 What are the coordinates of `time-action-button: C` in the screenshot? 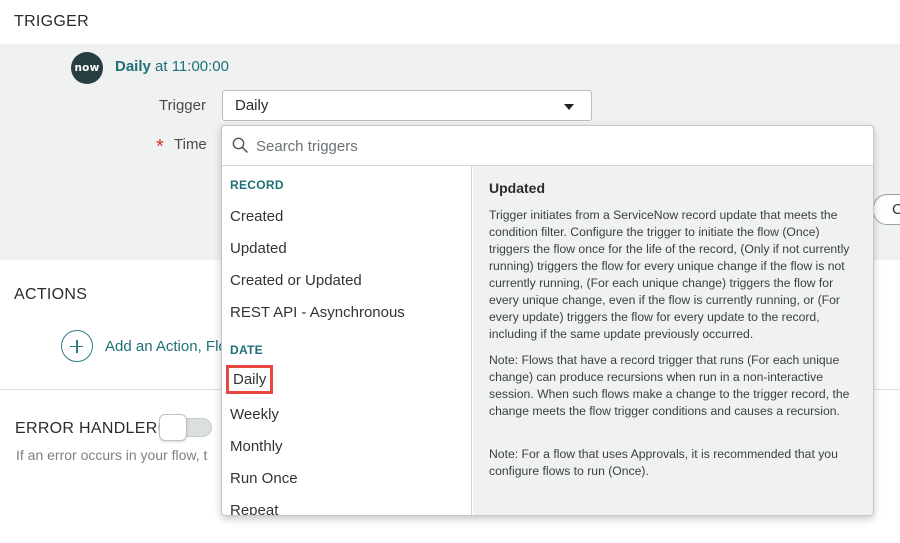 It's located at (886, 209).